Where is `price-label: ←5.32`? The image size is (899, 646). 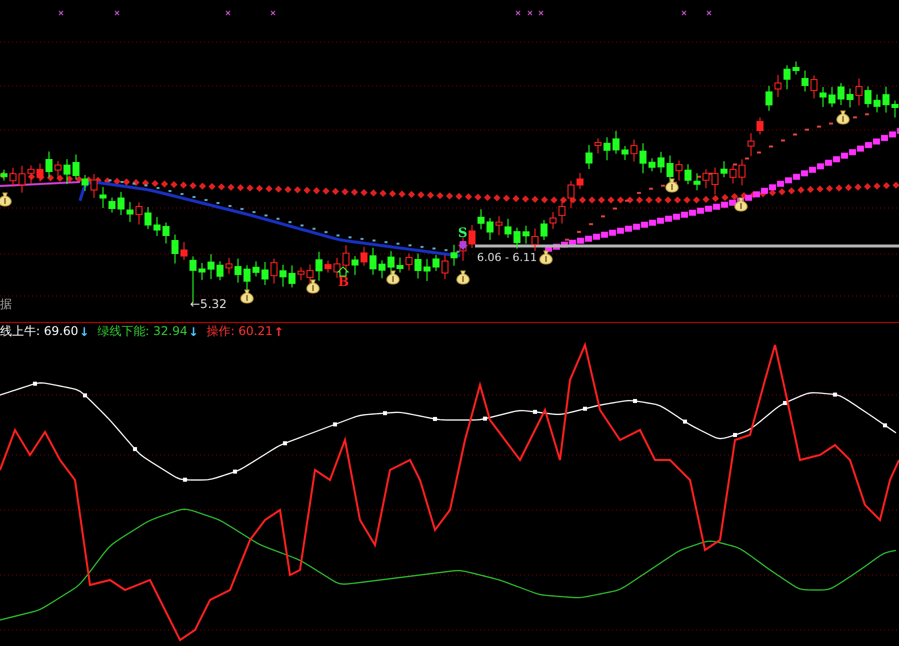 price-label: ←5.32 is located at coordinates (208, 304).